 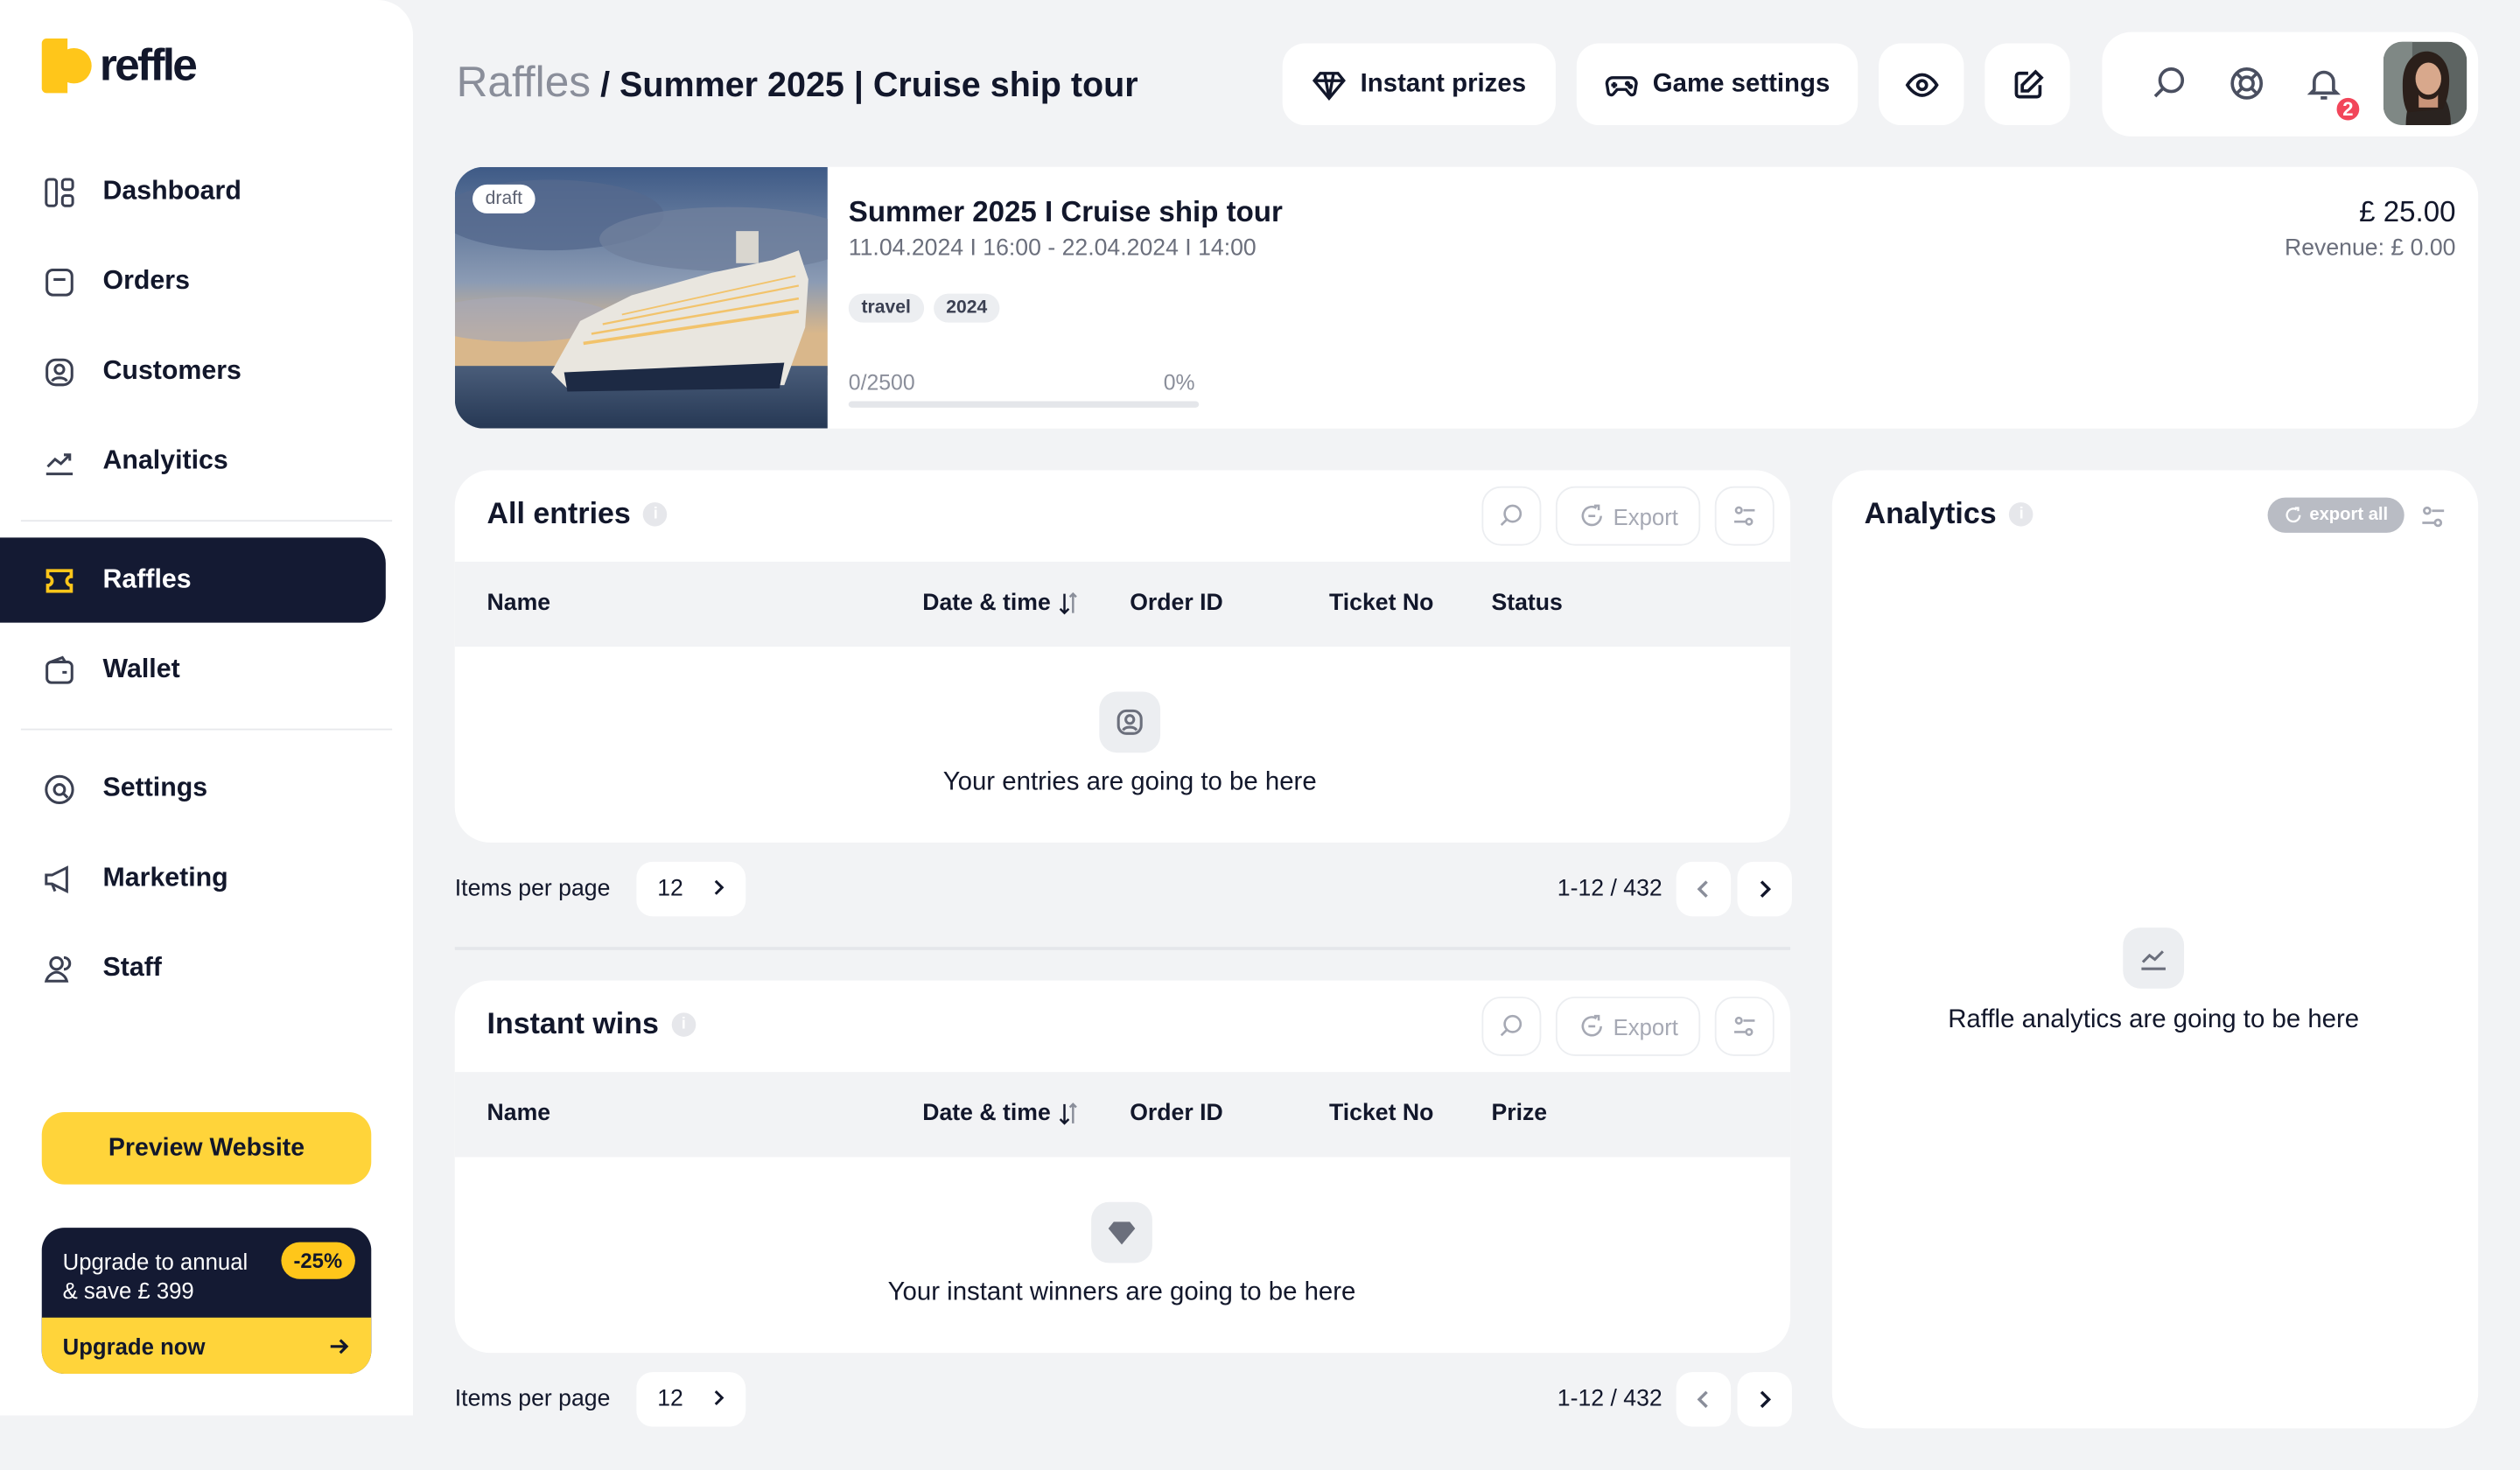 I want to click on section-divider, so click(x=1122, y=948).